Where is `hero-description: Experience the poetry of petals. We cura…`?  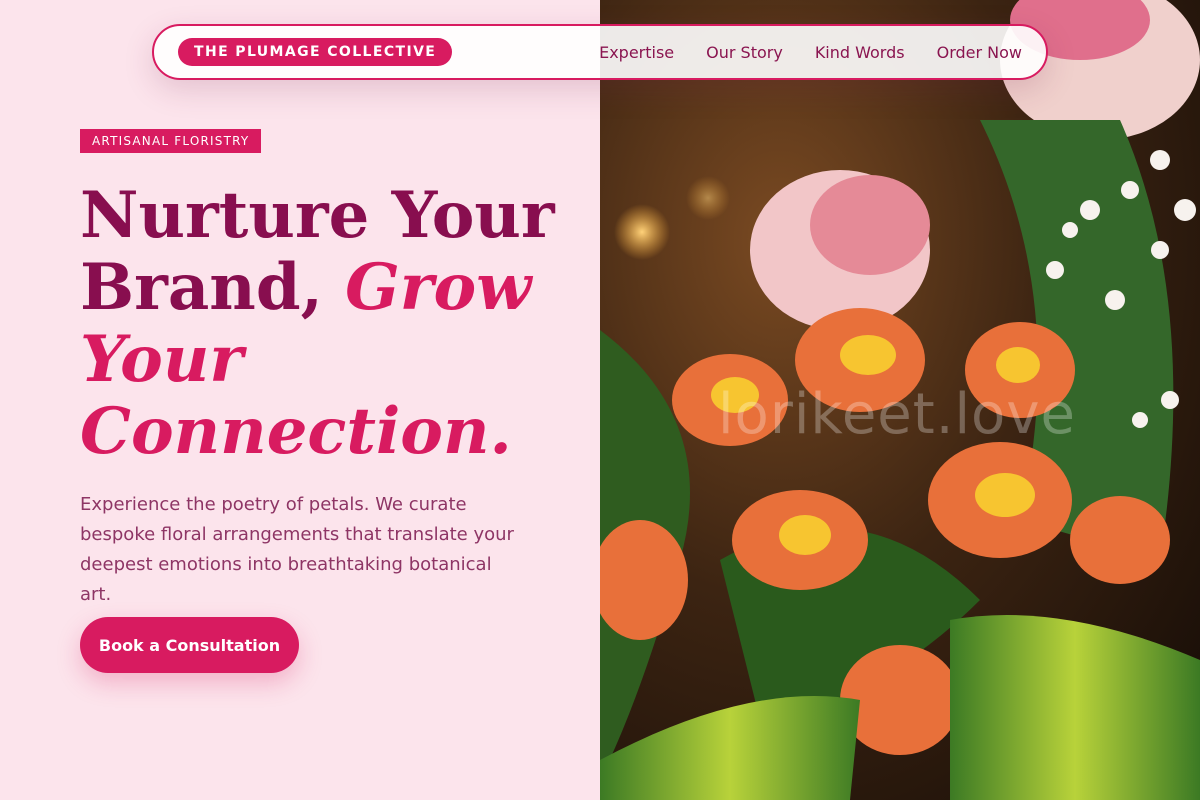 hero-description: Experience the poetry of petals. We cura… is located at coordinates (297, 549).